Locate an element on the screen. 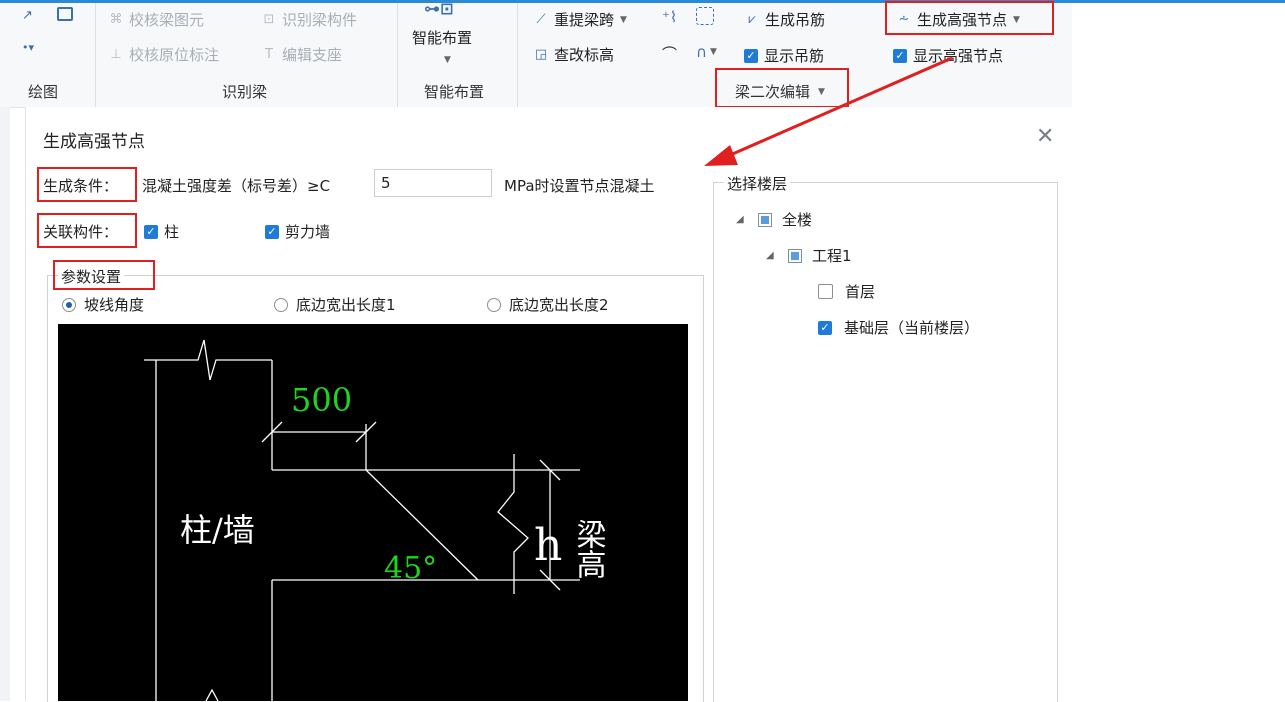 This screenshot has height=702, width=1285. annotation-arrow is located at coordinates (828, 111).